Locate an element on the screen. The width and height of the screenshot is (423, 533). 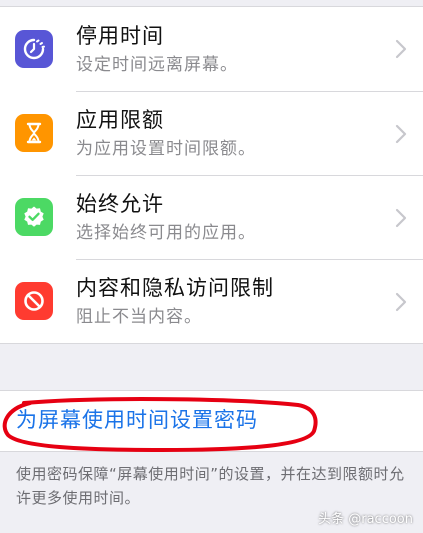
row-body: 应用限额 为应用设置时间限额。 is located at coordinates (249, 133).